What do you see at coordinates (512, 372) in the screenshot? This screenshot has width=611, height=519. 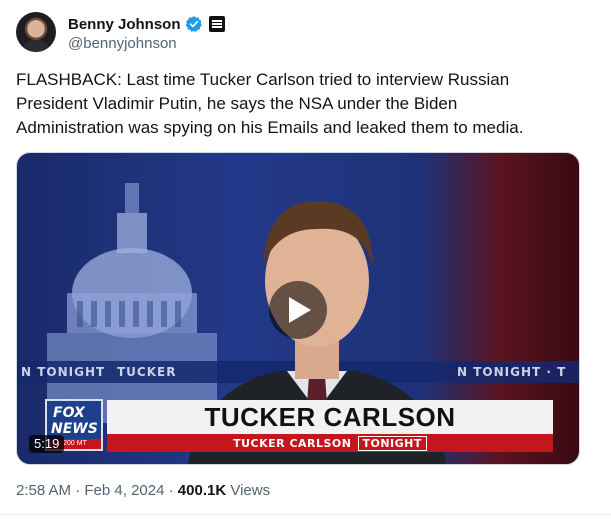 I see `ticker-right: N TONIGHT · T` at bounding box center [512, 372].